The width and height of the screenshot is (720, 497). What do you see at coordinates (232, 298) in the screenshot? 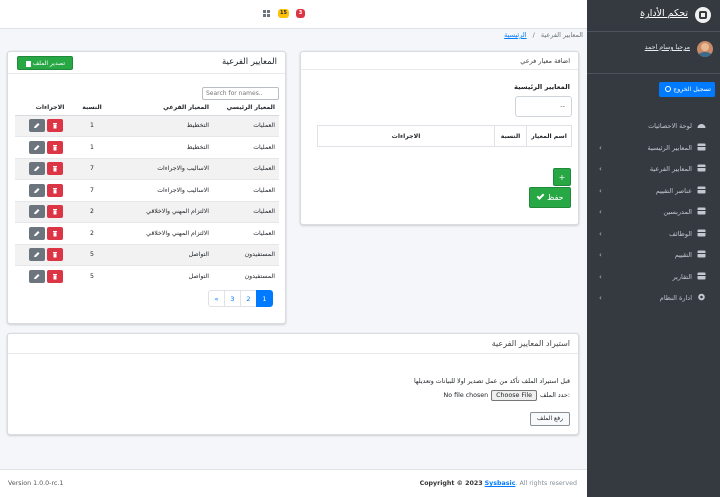
I see `page-link-3: 3` at bounding box center [232, 298].